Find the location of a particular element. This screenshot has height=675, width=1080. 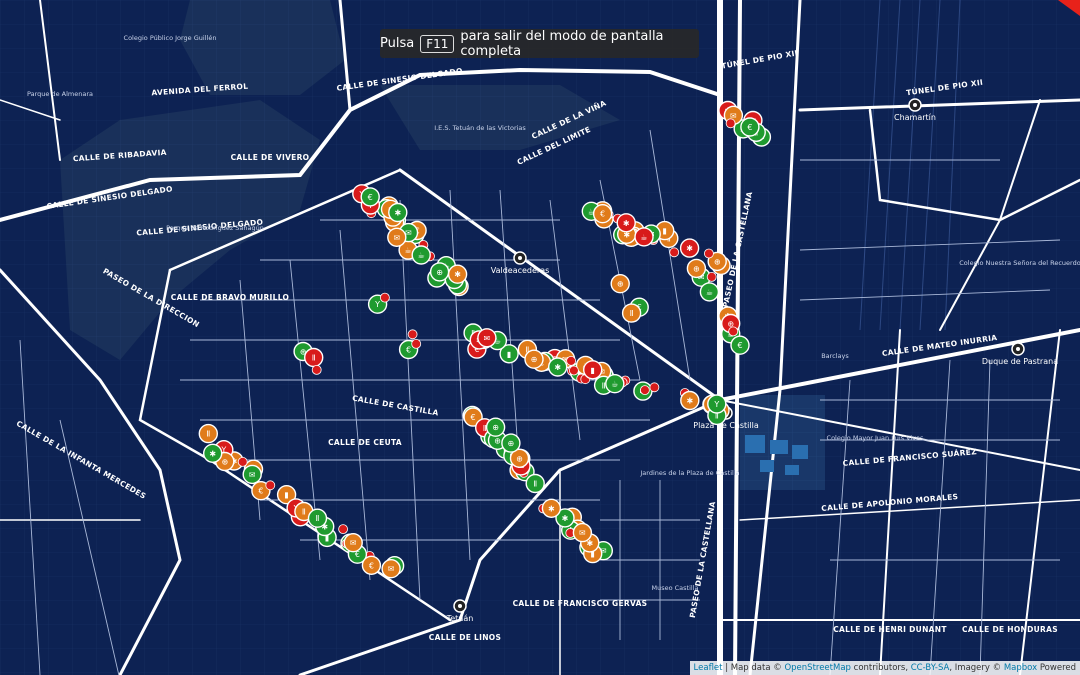

poi-glyph: ▮ is located at coordinates (509, 354).